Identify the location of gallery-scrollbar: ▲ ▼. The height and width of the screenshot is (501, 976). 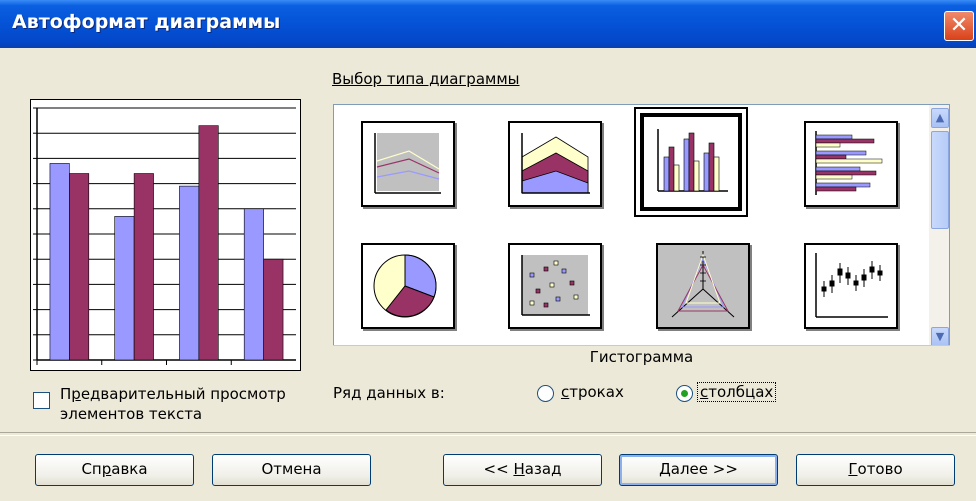
(939, 226).